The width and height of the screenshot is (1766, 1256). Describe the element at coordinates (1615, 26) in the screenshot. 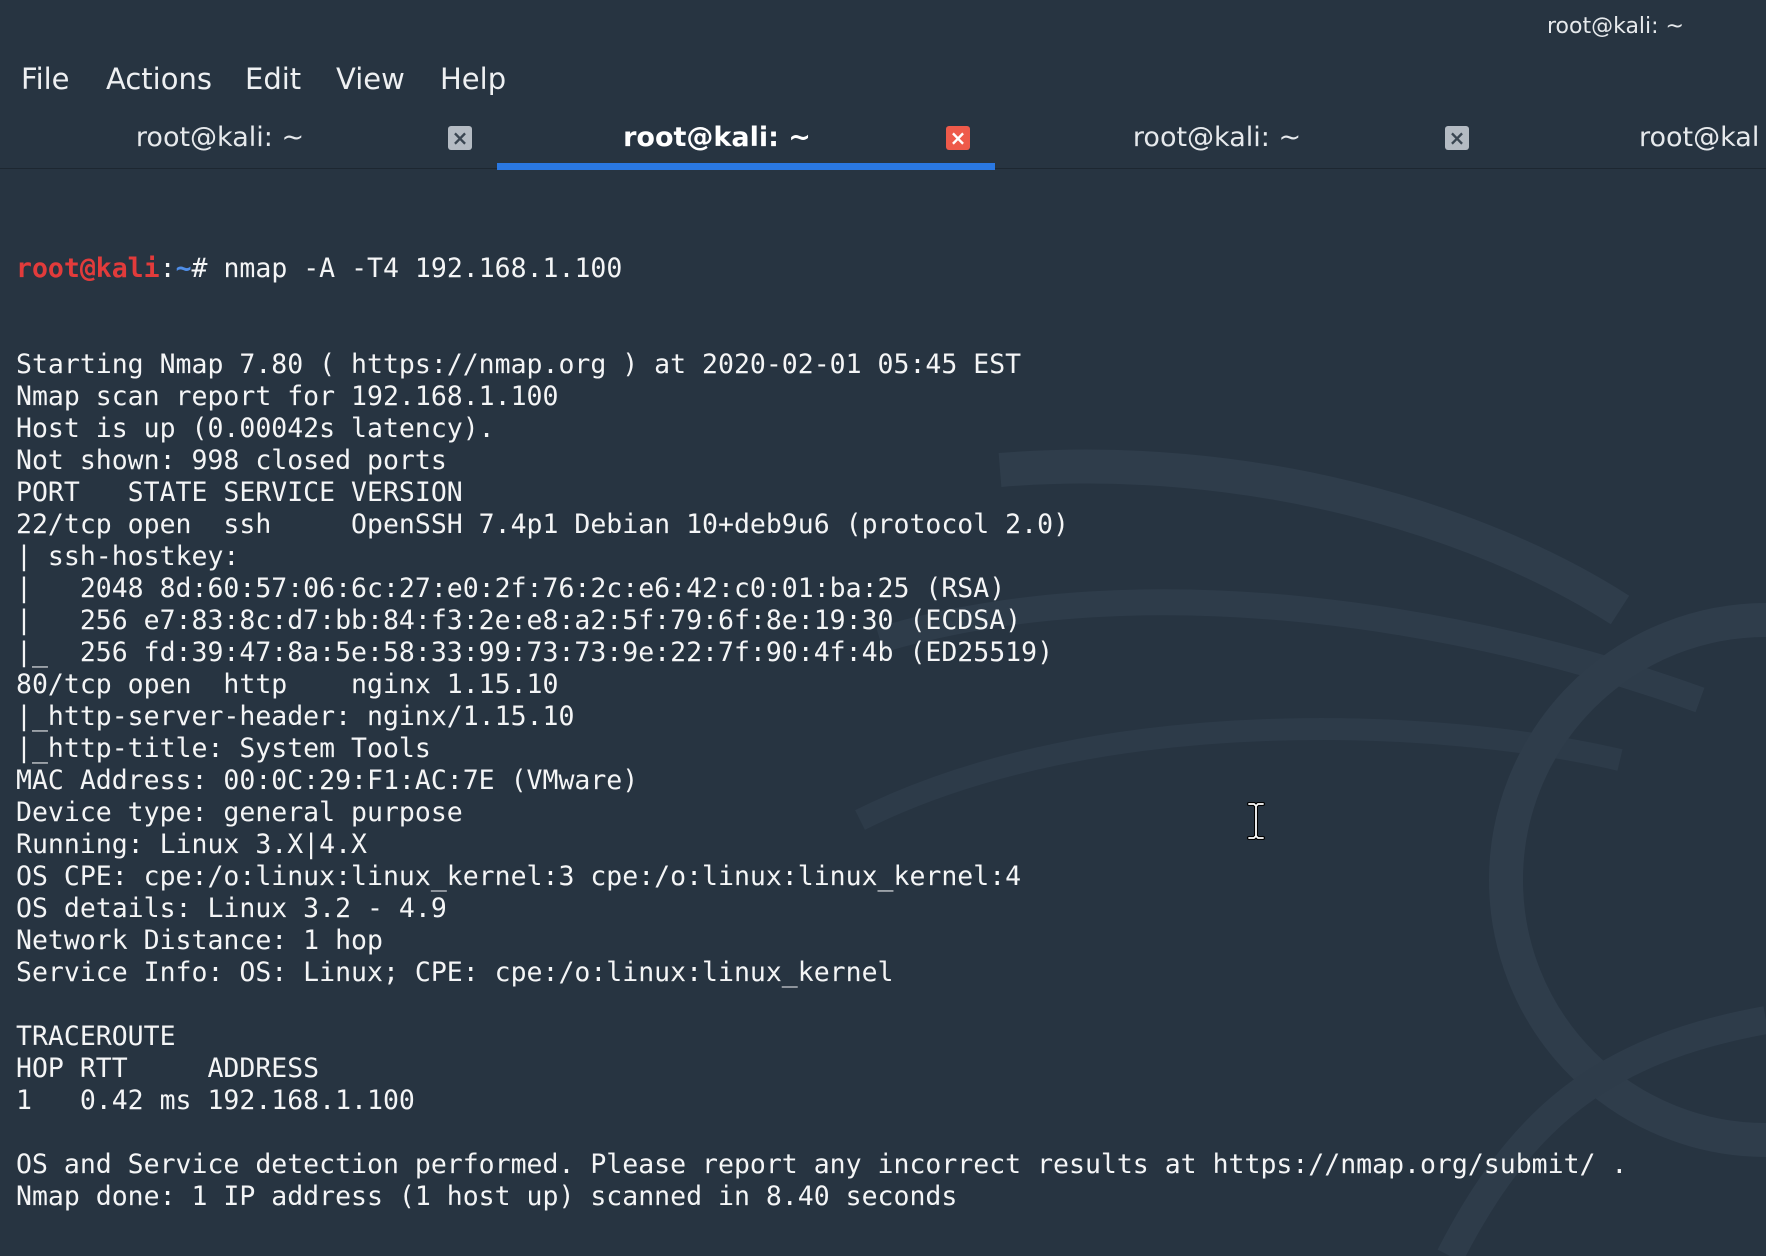

I see `window-title: root@kali: ~` at that location.